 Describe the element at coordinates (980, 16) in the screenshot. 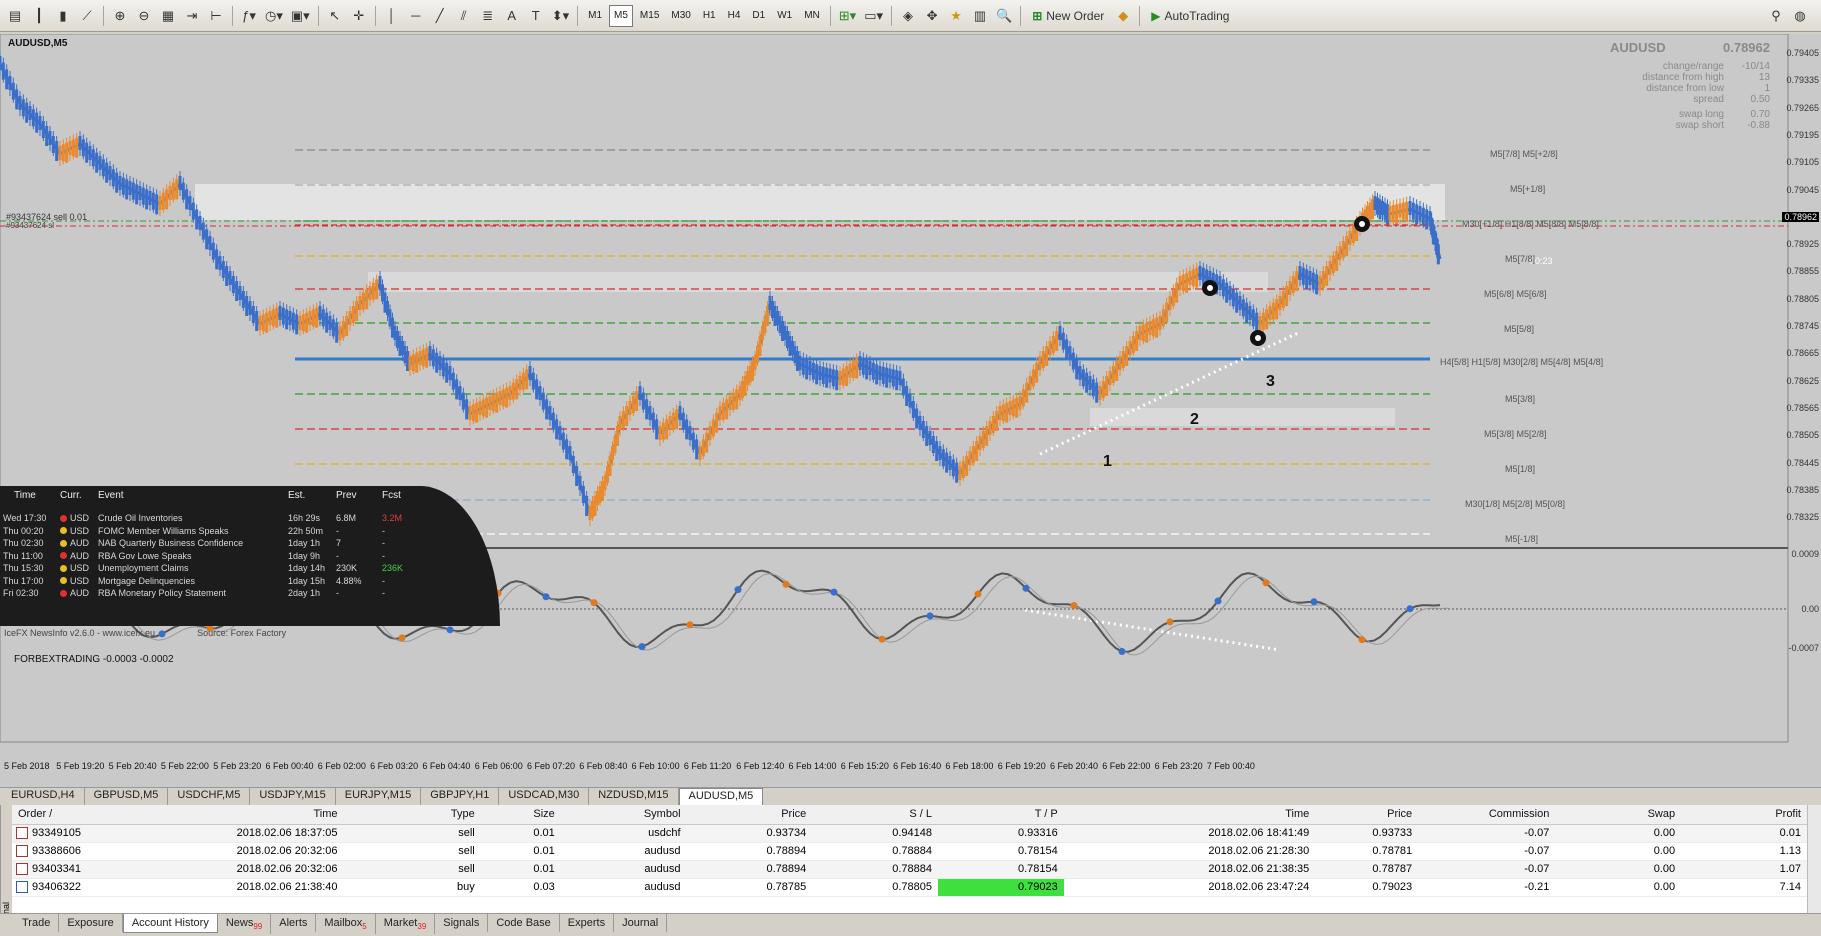

I see `terminal-icon: ▥` at that location.